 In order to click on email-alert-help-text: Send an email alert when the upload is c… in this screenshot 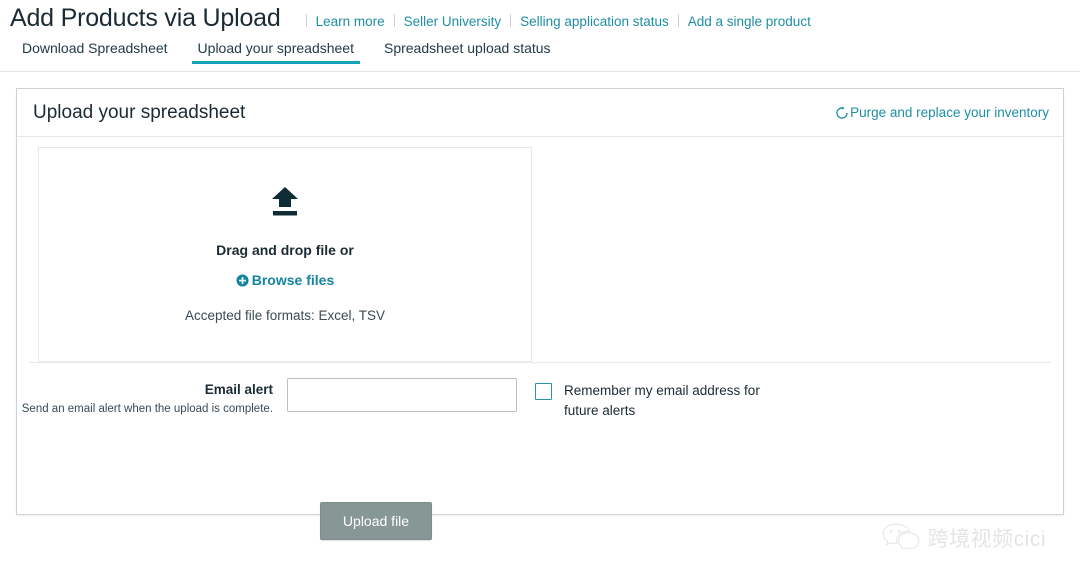, I will do `click(147, 409)`.